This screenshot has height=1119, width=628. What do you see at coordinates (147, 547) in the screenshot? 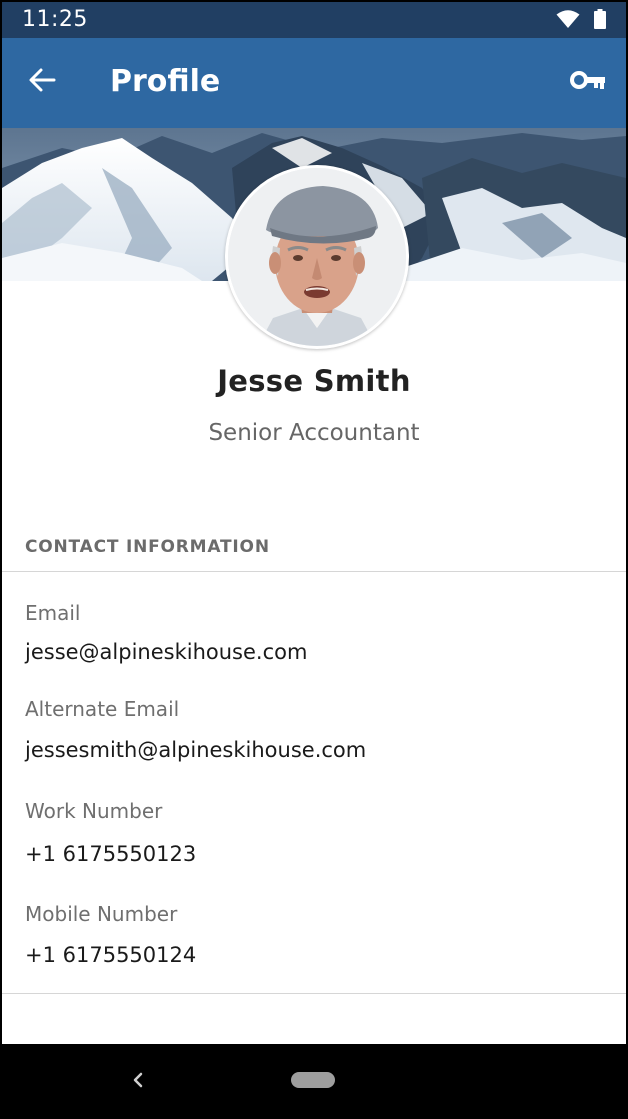
I see `contact-section-header: CONTACT INFORMATION` at bounding box center [147, 547].